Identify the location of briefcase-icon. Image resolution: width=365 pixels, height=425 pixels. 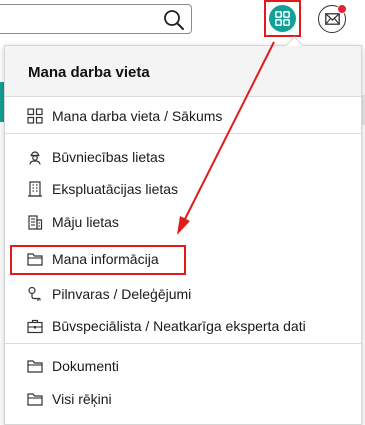
(35, 326).